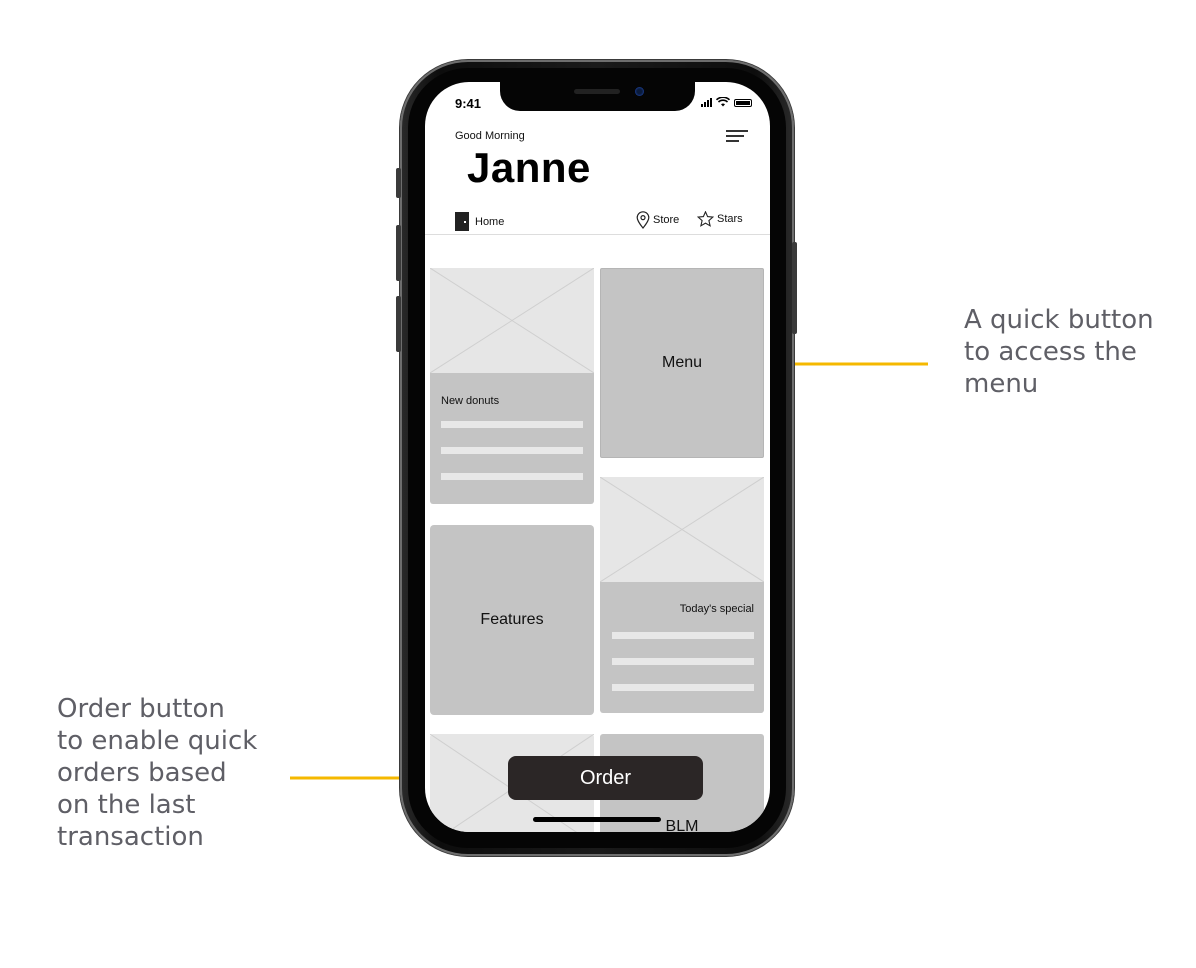 The image size is (1196, 968). Describe the element at coordinates (529, 167) in the screenshot. I see `user-name: Janne` at that location.